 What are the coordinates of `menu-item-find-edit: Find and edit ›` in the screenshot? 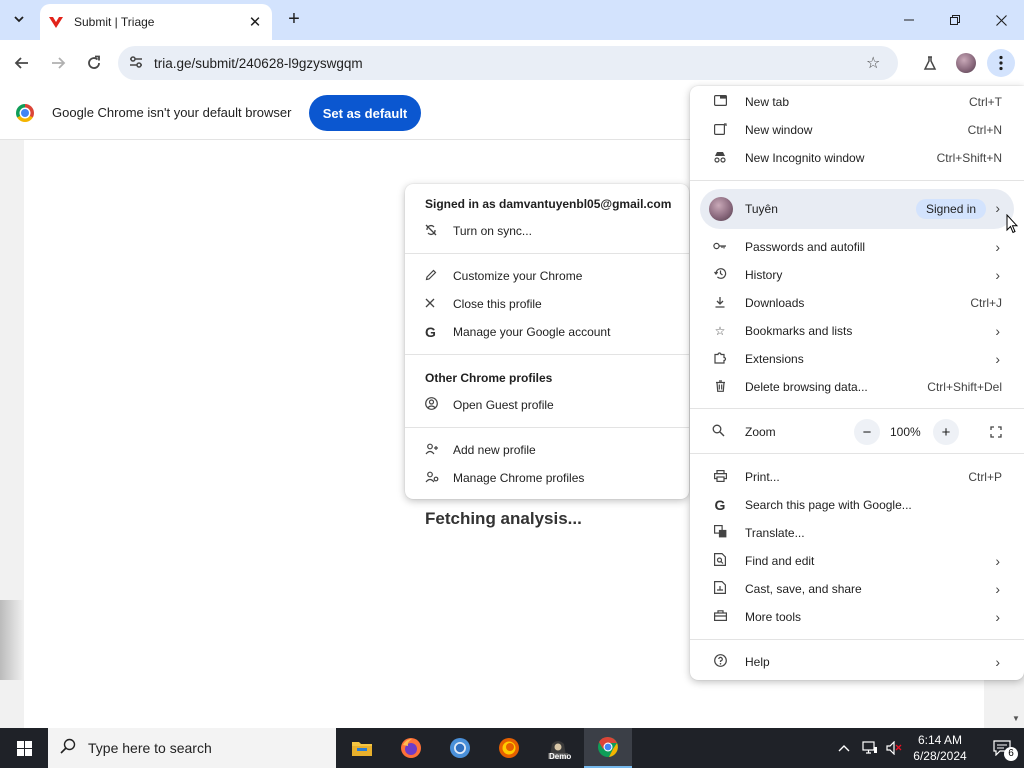 It's located at (857, 561).